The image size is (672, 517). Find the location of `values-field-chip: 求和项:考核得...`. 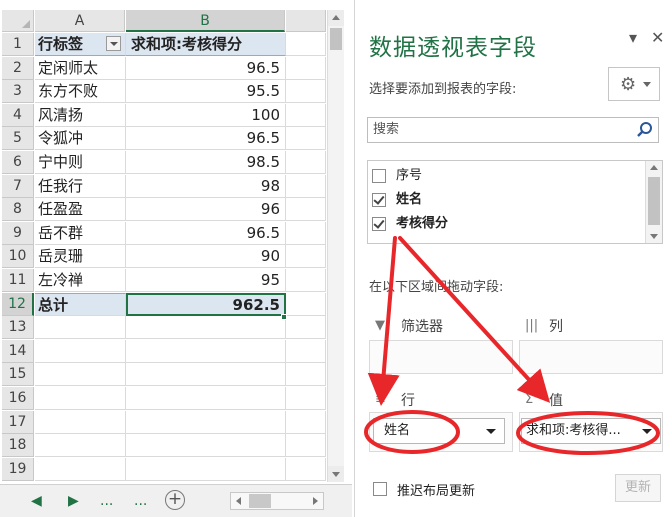

values-field-chip: 求和项:考核得... is located at coordinates (591, 431).